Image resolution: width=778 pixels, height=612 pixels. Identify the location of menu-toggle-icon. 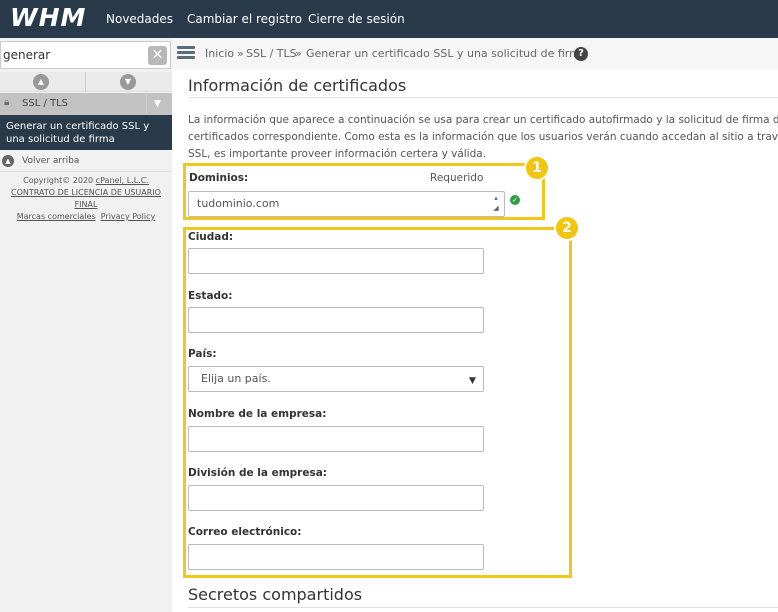
(186, 53).